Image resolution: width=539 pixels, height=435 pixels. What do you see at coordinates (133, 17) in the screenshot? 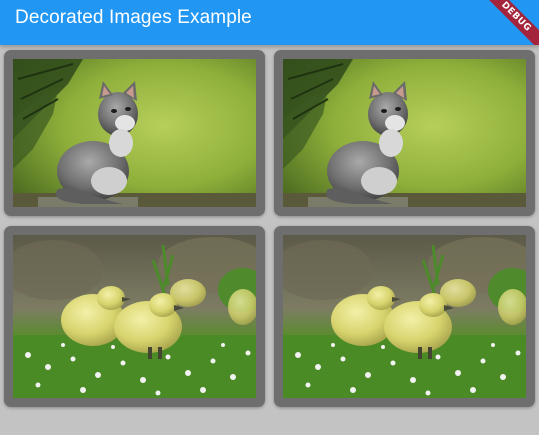
I see `app-bar-title: Decorated Images Example` at bounding box center [133, 17].